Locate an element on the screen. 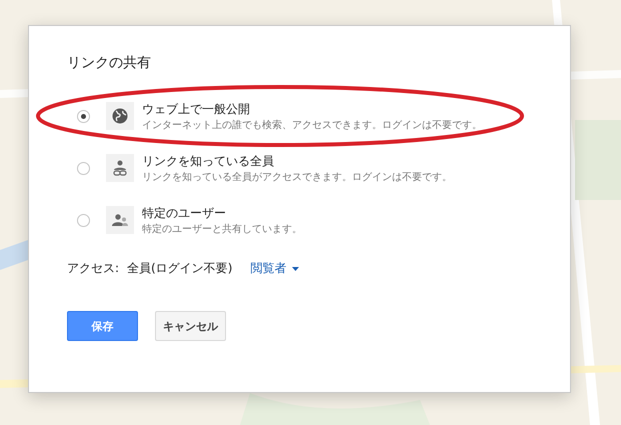 This screenshot has height=425, width=621. people-icon is located at coordinates (120, 220).